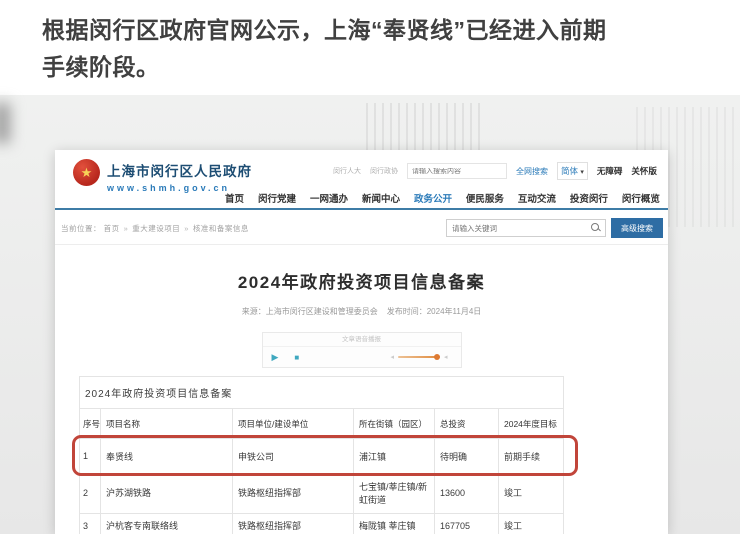 This screenshot has width=740, height=534. Describe the element at coordinates (485, 198) in the screenshot. I see `nav-item-6: 便民服务` at that location.